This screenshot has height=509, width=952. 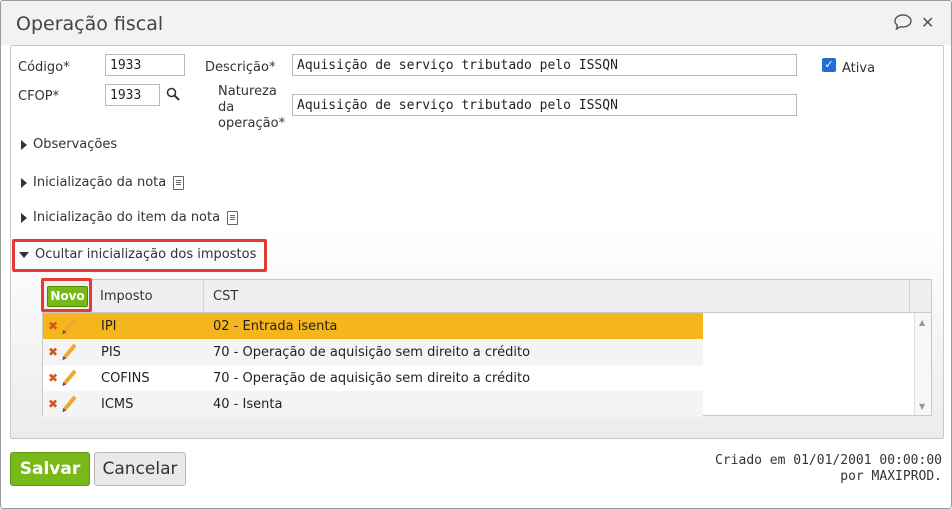 I want to click on dialog-titlebar: Operação fiscal ✕, so click(x=476, y=23).